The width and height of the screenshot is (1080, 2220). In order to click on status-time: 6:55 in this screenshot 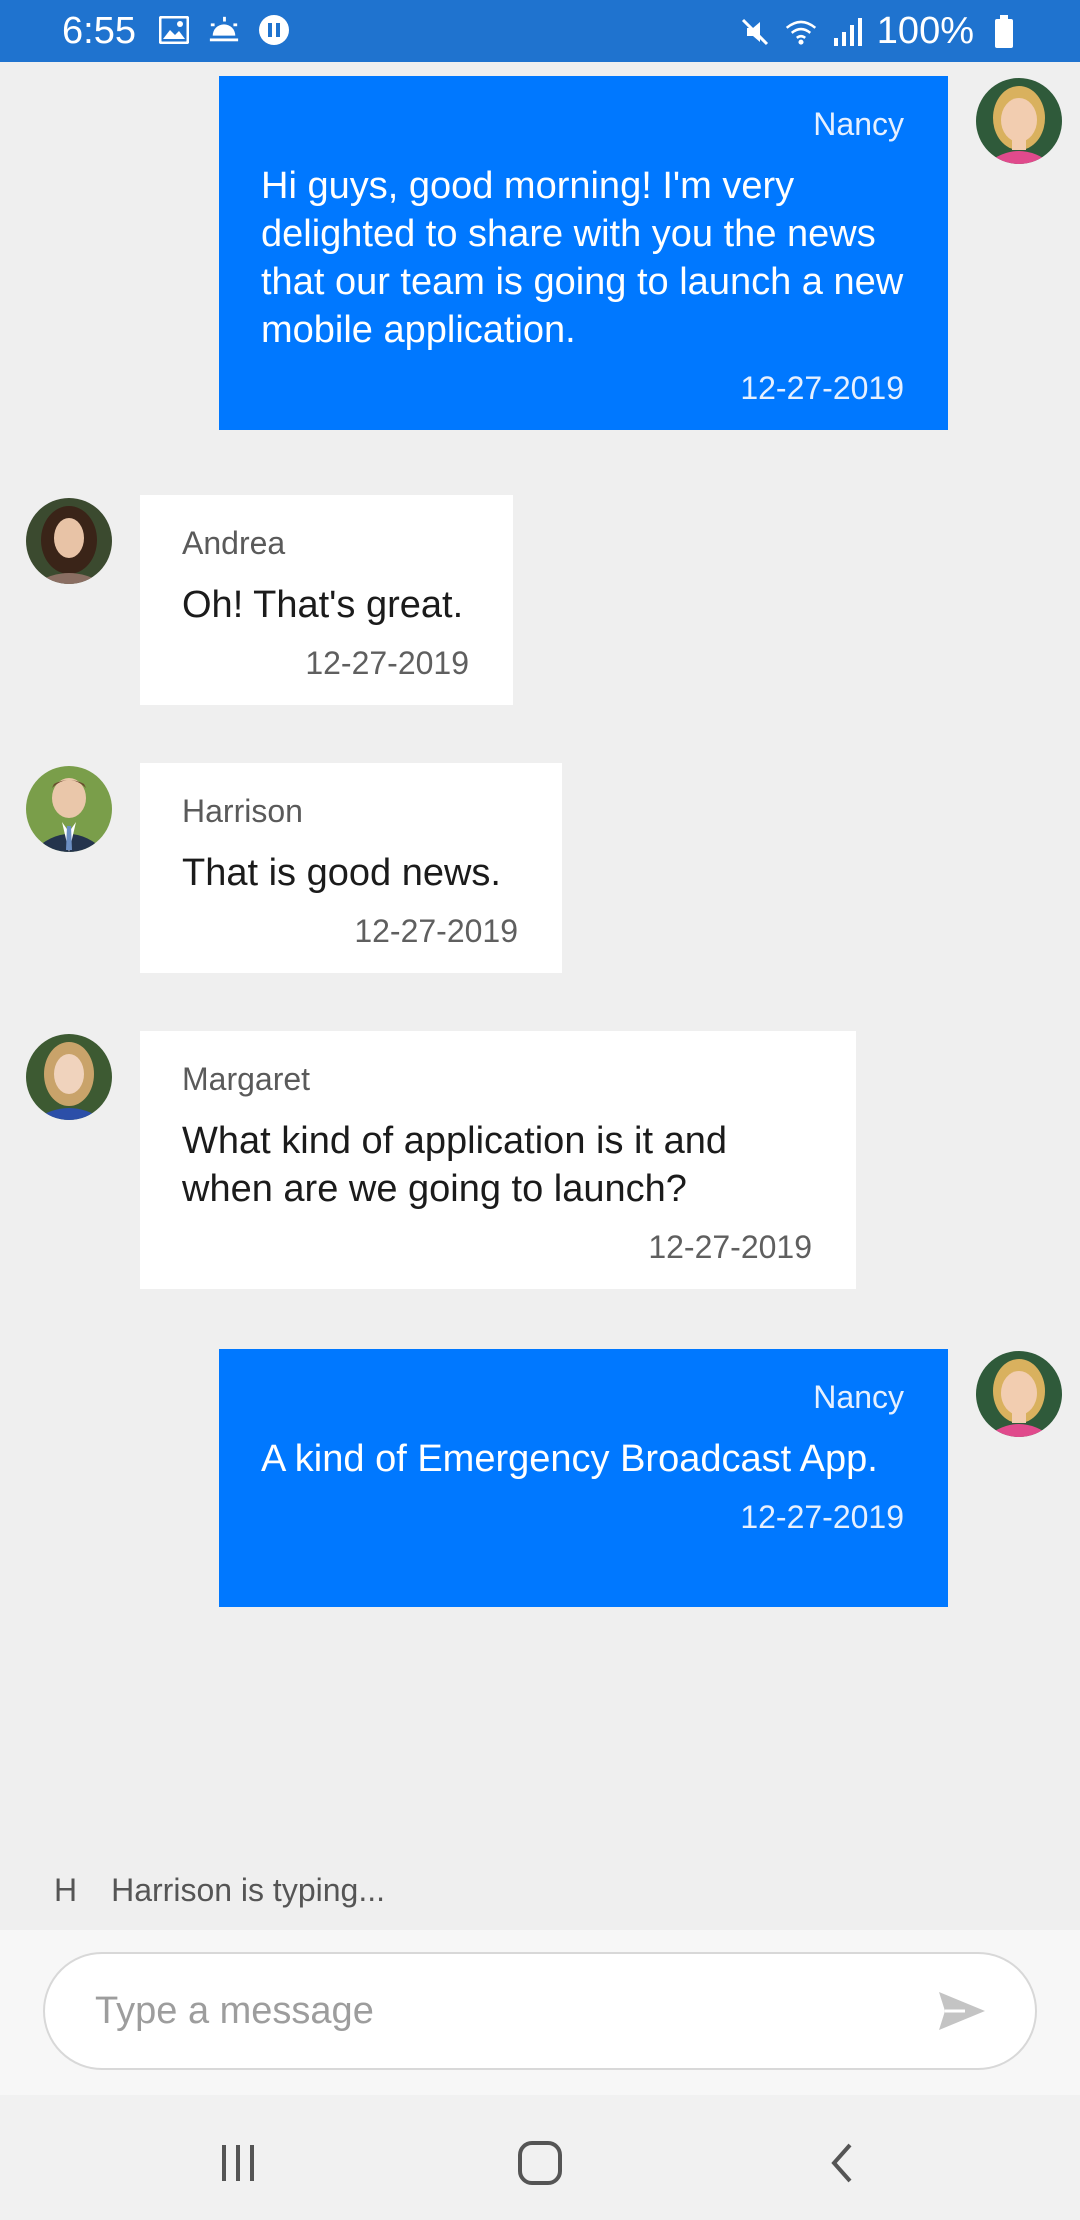, I will do `click(99, 31)`.